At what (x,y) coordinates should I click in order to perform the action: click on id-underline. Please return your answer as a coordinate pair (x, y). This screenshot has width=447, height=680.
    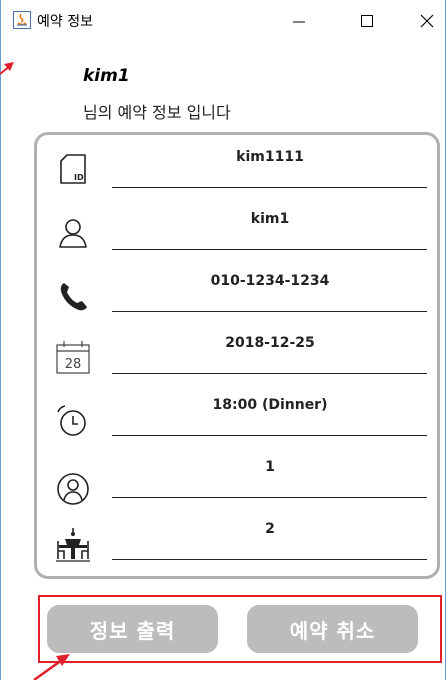
    Looking at the image, I should click on (269, 187).